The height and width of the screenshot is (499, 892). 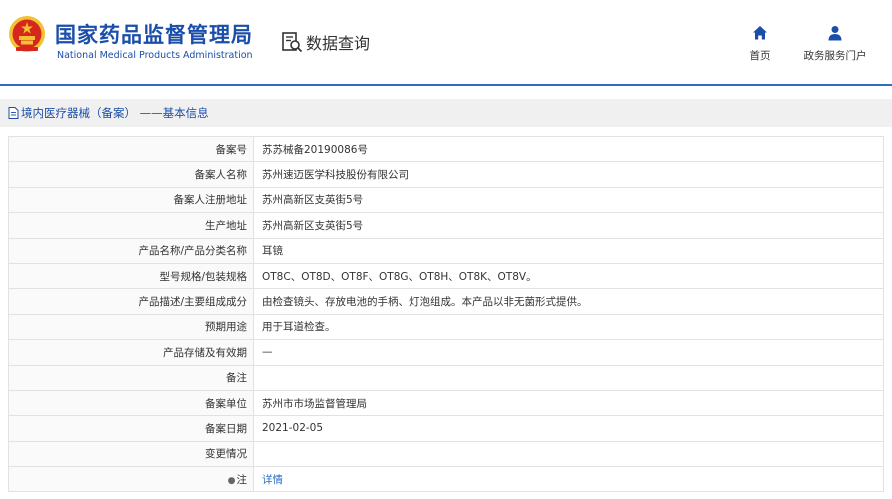 What do you see at coordinates (292, 42) in the screenshot?
I see `search-document-icon` at bounding box center [292, 42].